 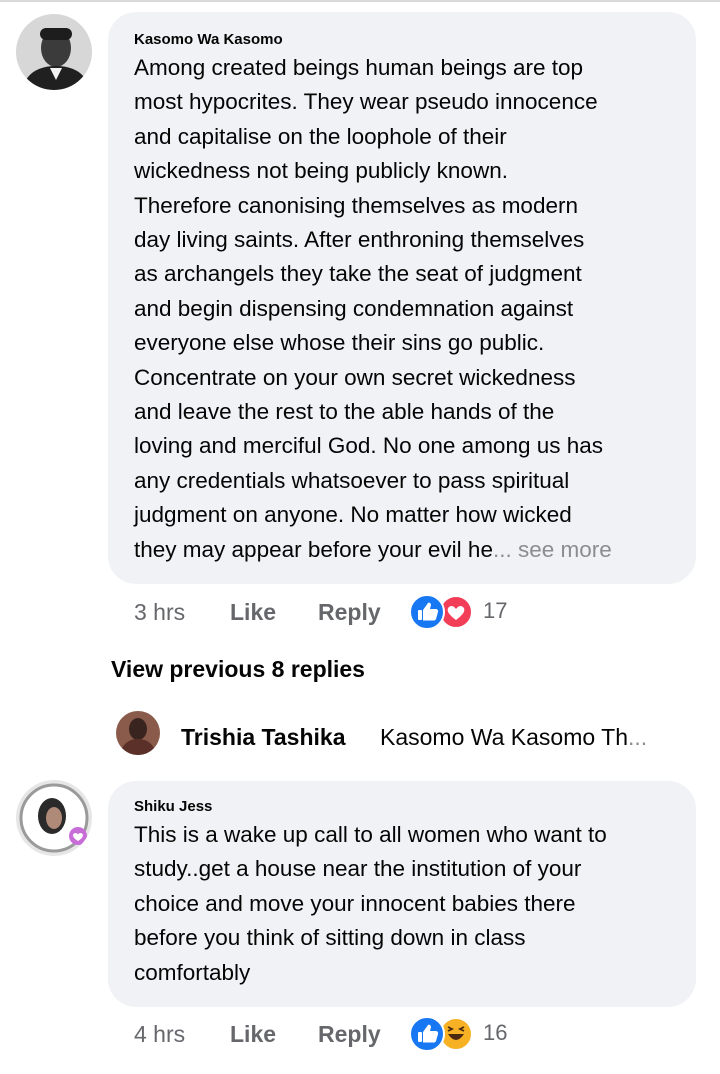 What do you see at coordinates (263, 737) in the screenshot?
I see `reply-author: Trishia Tashika` at bounding box center [263, 737].